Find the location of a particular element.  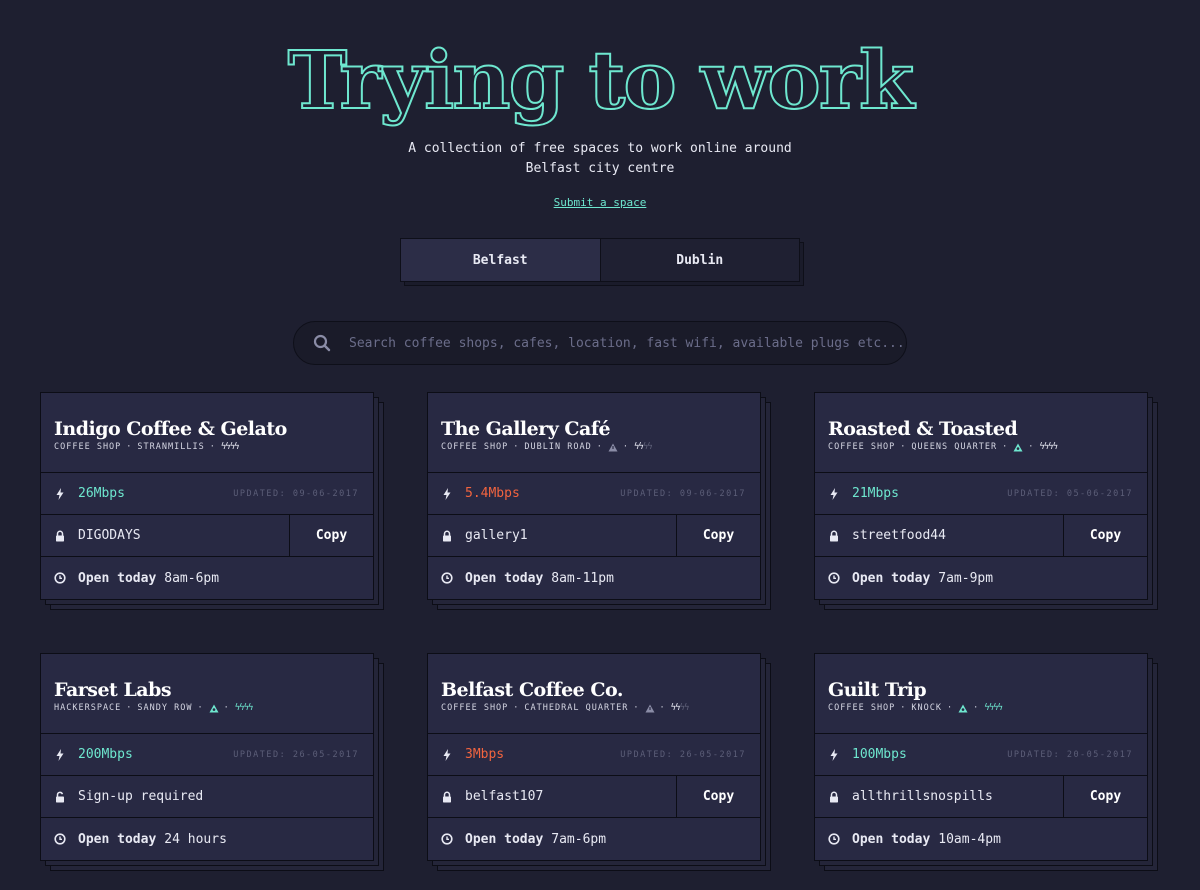

space-area: KNOCK is located at coordinates (927, 708).